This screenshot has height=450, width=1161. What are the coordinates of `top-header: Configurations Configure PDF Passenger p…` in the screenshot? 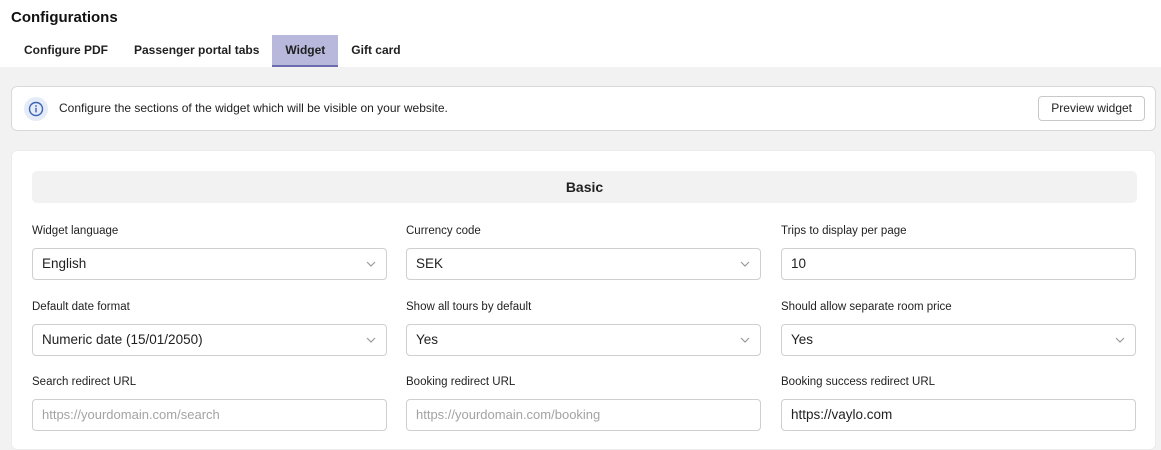 It's located at (580, 33).